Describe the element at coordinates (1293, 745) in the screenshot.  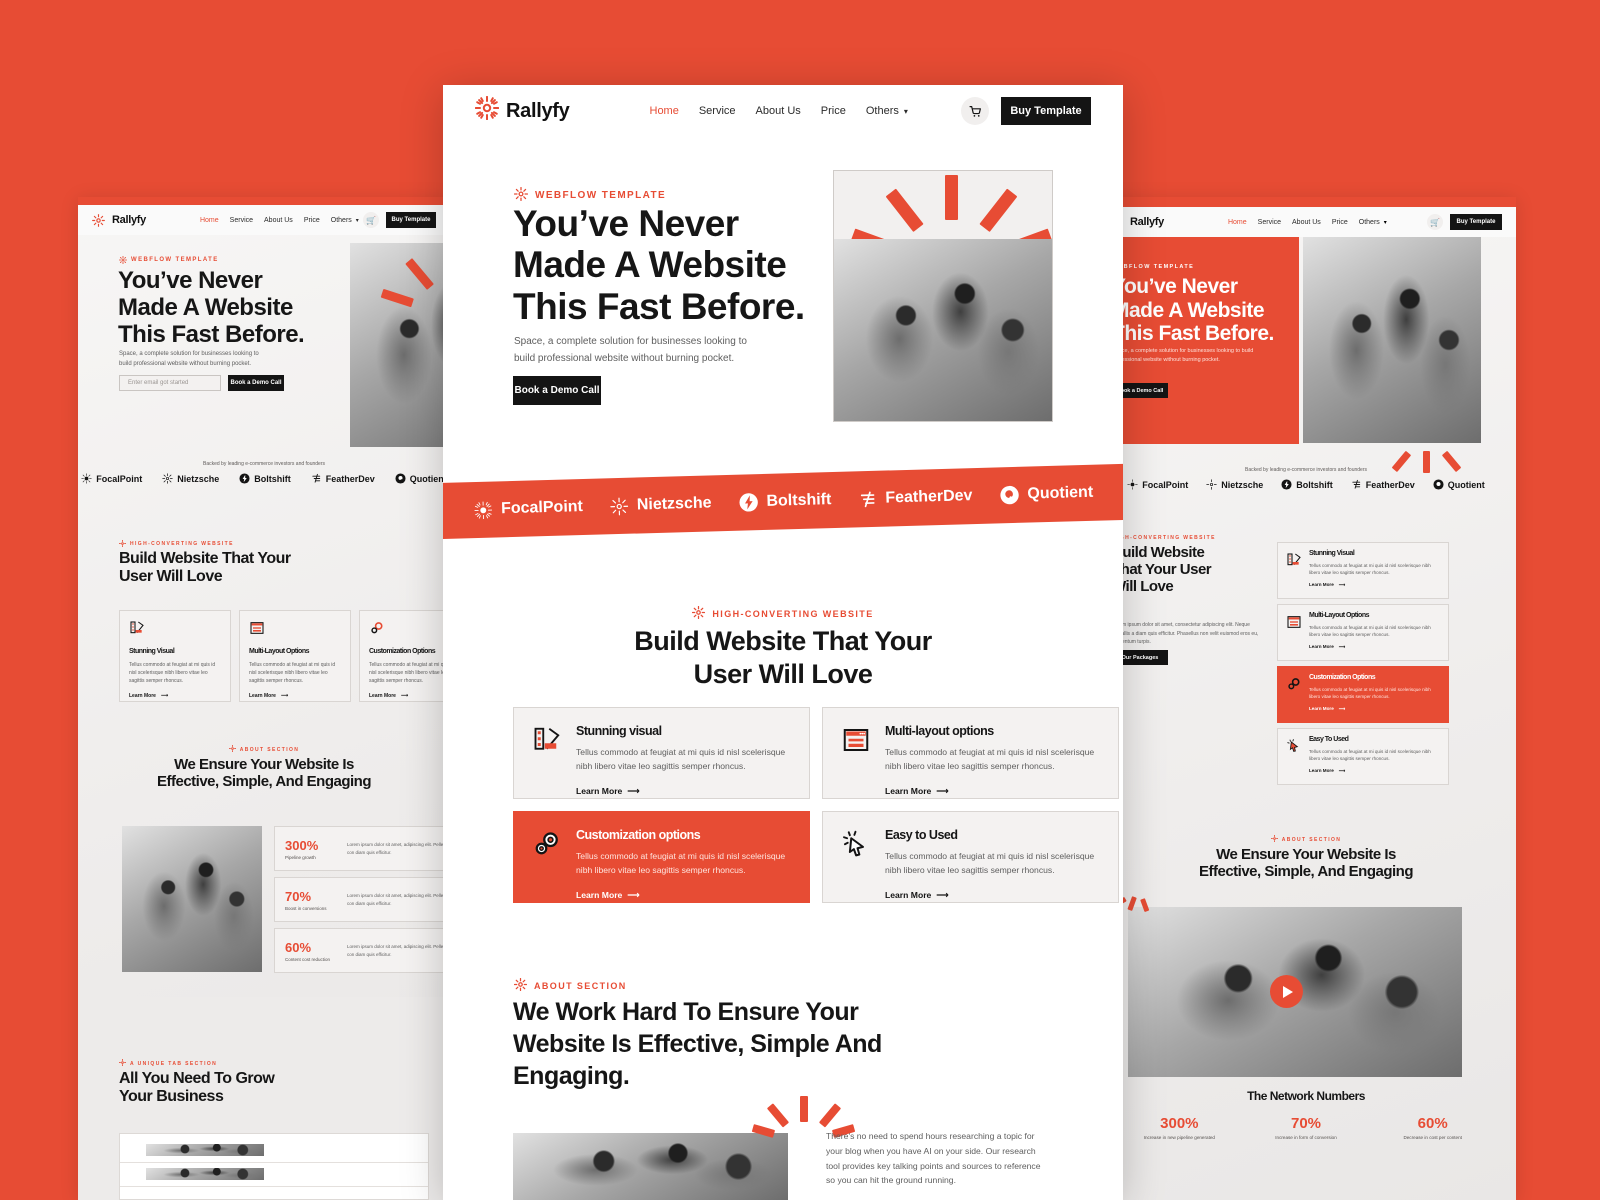
I see `cursor-click-icon` at that location.